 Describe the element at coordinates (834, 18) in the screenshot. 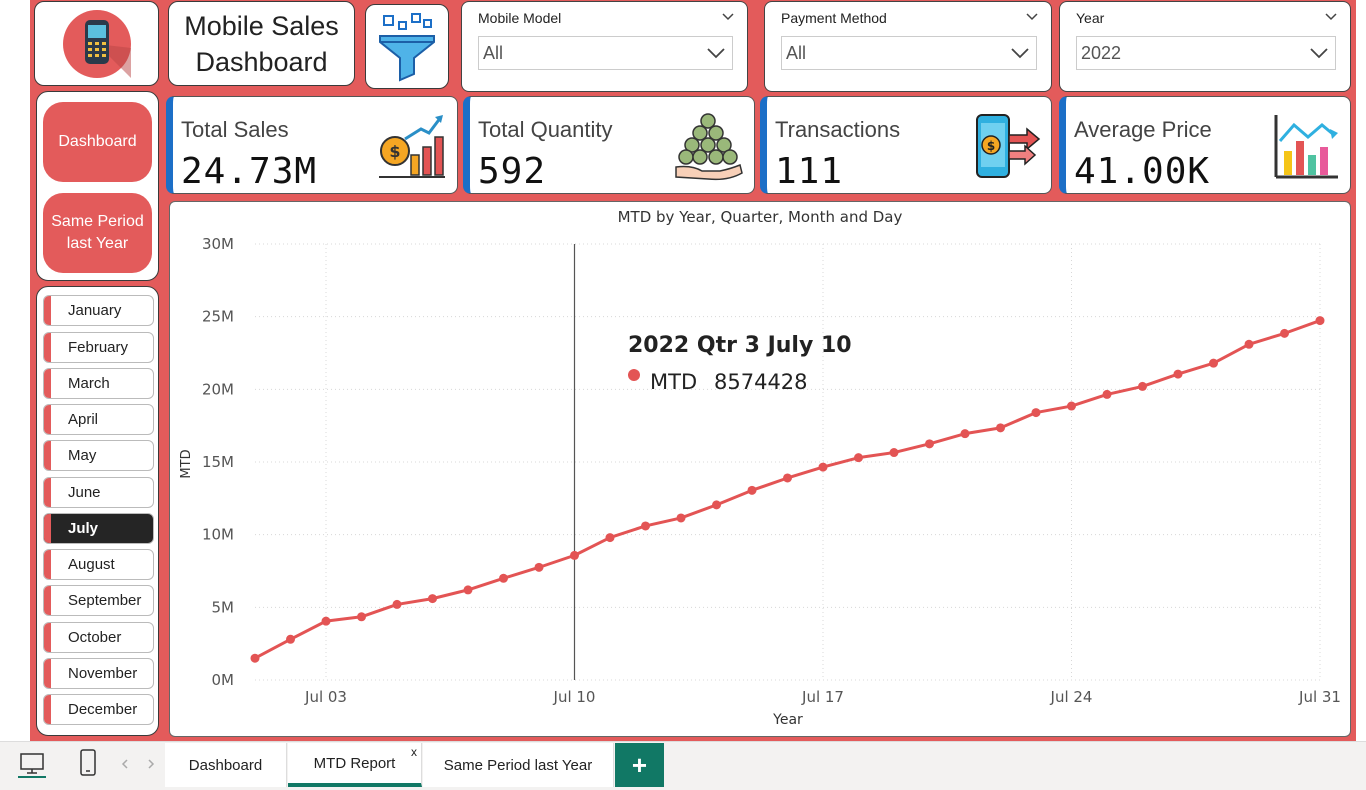

I see `slicer-label: Payment Method` at that location.